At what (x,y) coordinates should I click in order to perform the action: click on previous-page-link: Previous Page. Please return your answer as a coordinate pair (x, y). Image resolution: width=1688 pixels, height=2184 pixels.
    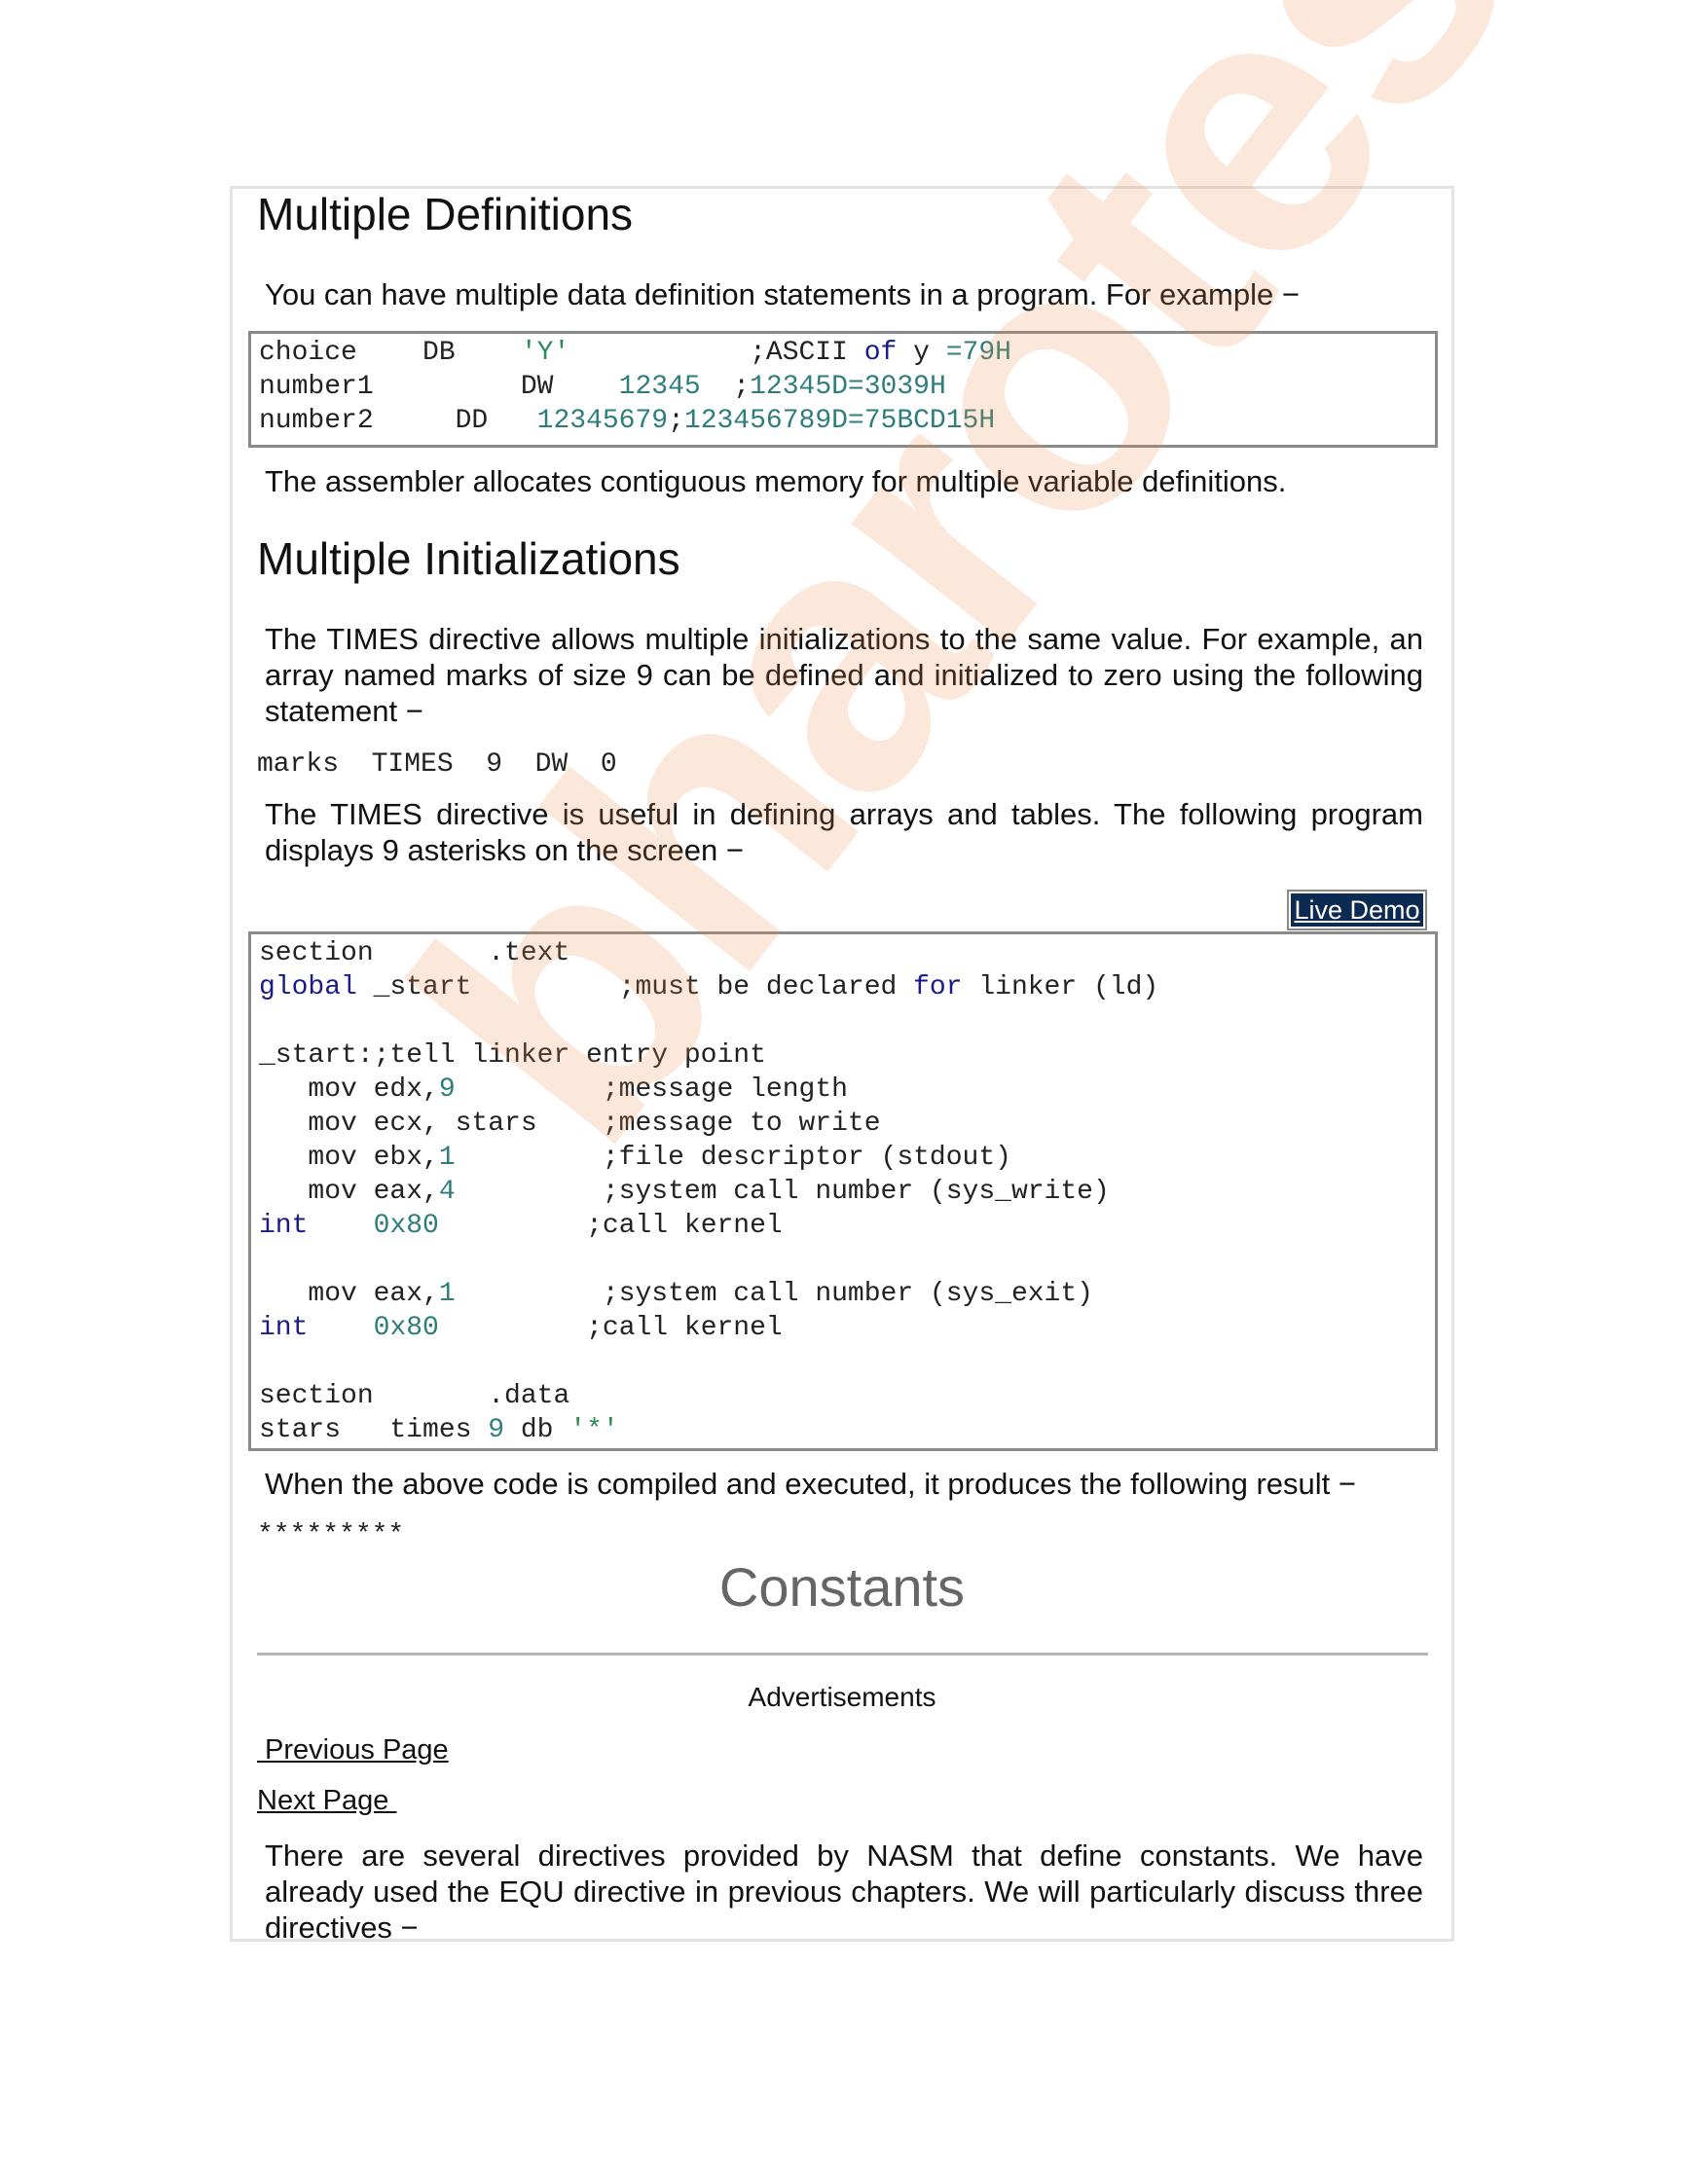
    Looking at the image, I should click on (353, 1750).